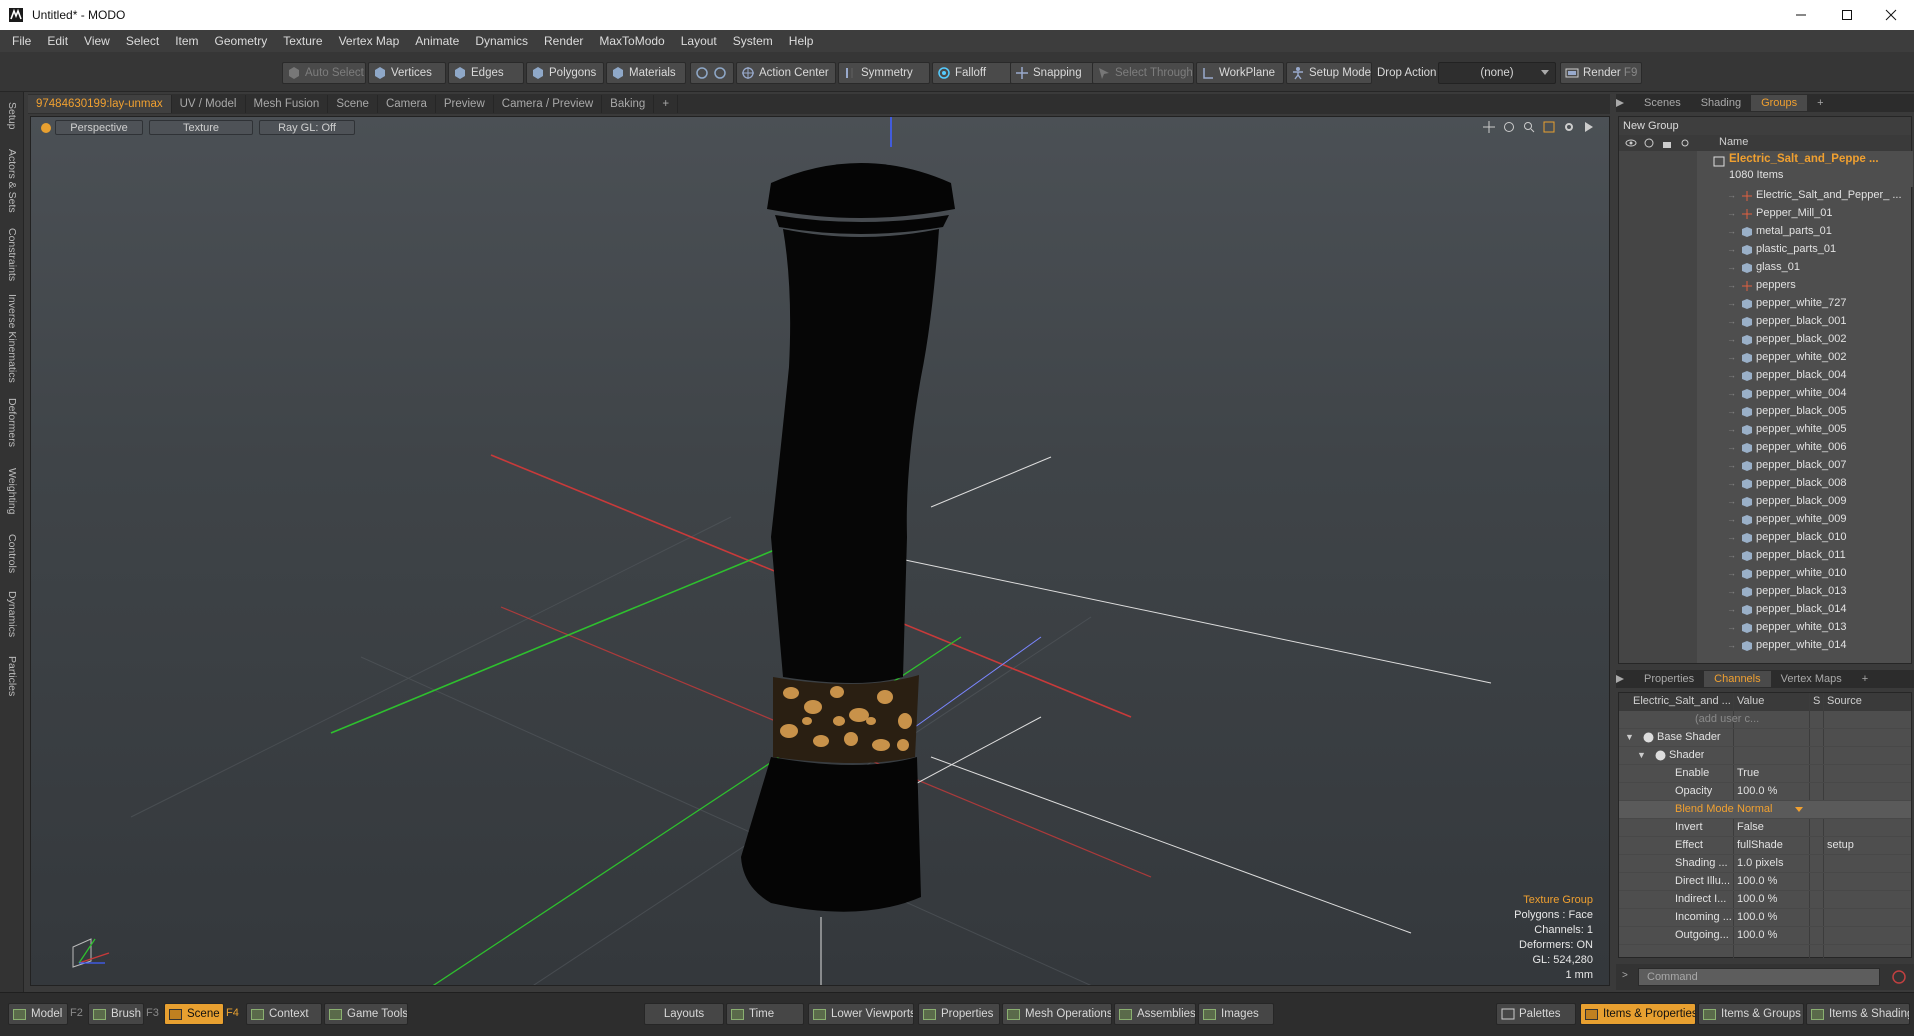  What do you see at coordinates (1765, 774) in the screenshot?
I see `channel-row-enable: Enable True` at bounding box center [1765, 774].